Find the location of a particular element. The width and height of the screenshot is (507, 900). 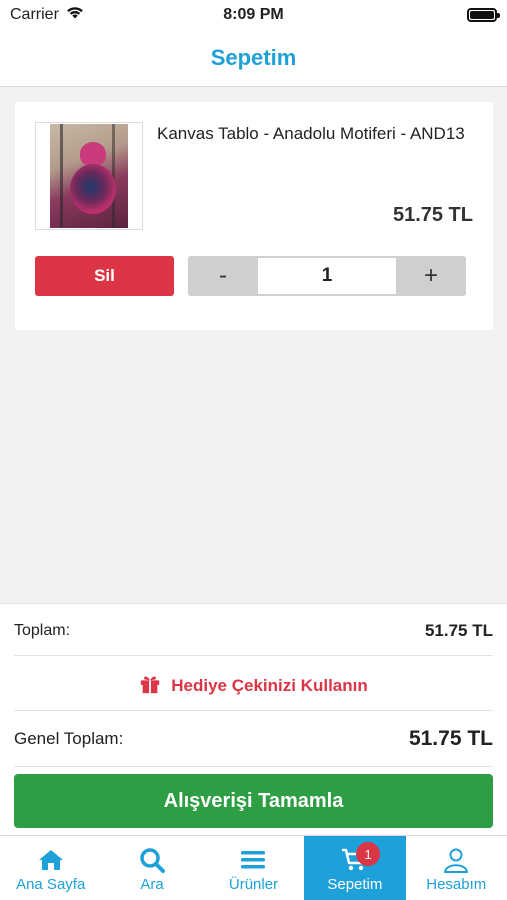

status-left: Carrier is located at coordinates (47, 15).